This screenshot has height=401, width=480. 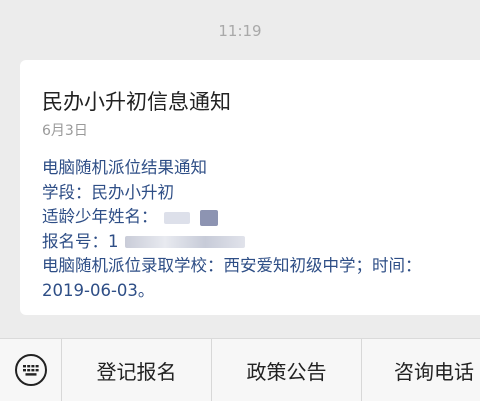 I want to click on redacted-name-blur, so click(x=176, y=217).